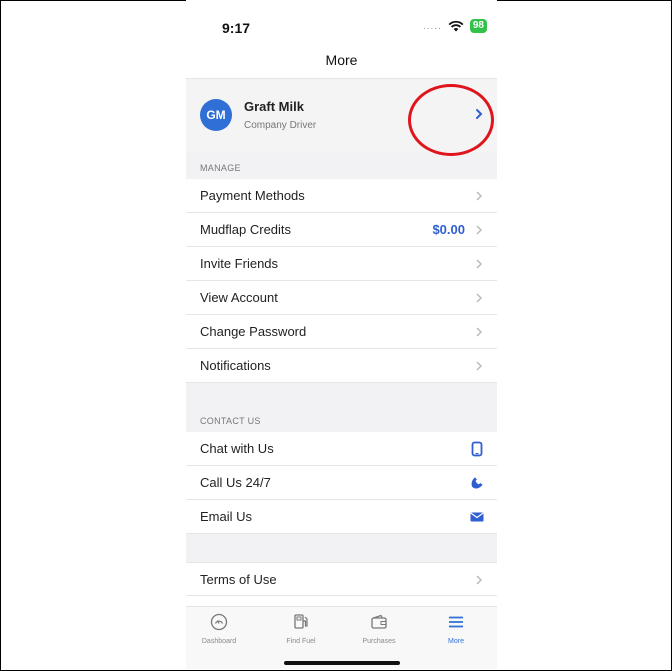 This screenshot has height=671, width=672. What do you see at coordinates (237, 448) in the screenshot?
I see `menu-item-label: Chat with Us` at bounding box center [237, 448].